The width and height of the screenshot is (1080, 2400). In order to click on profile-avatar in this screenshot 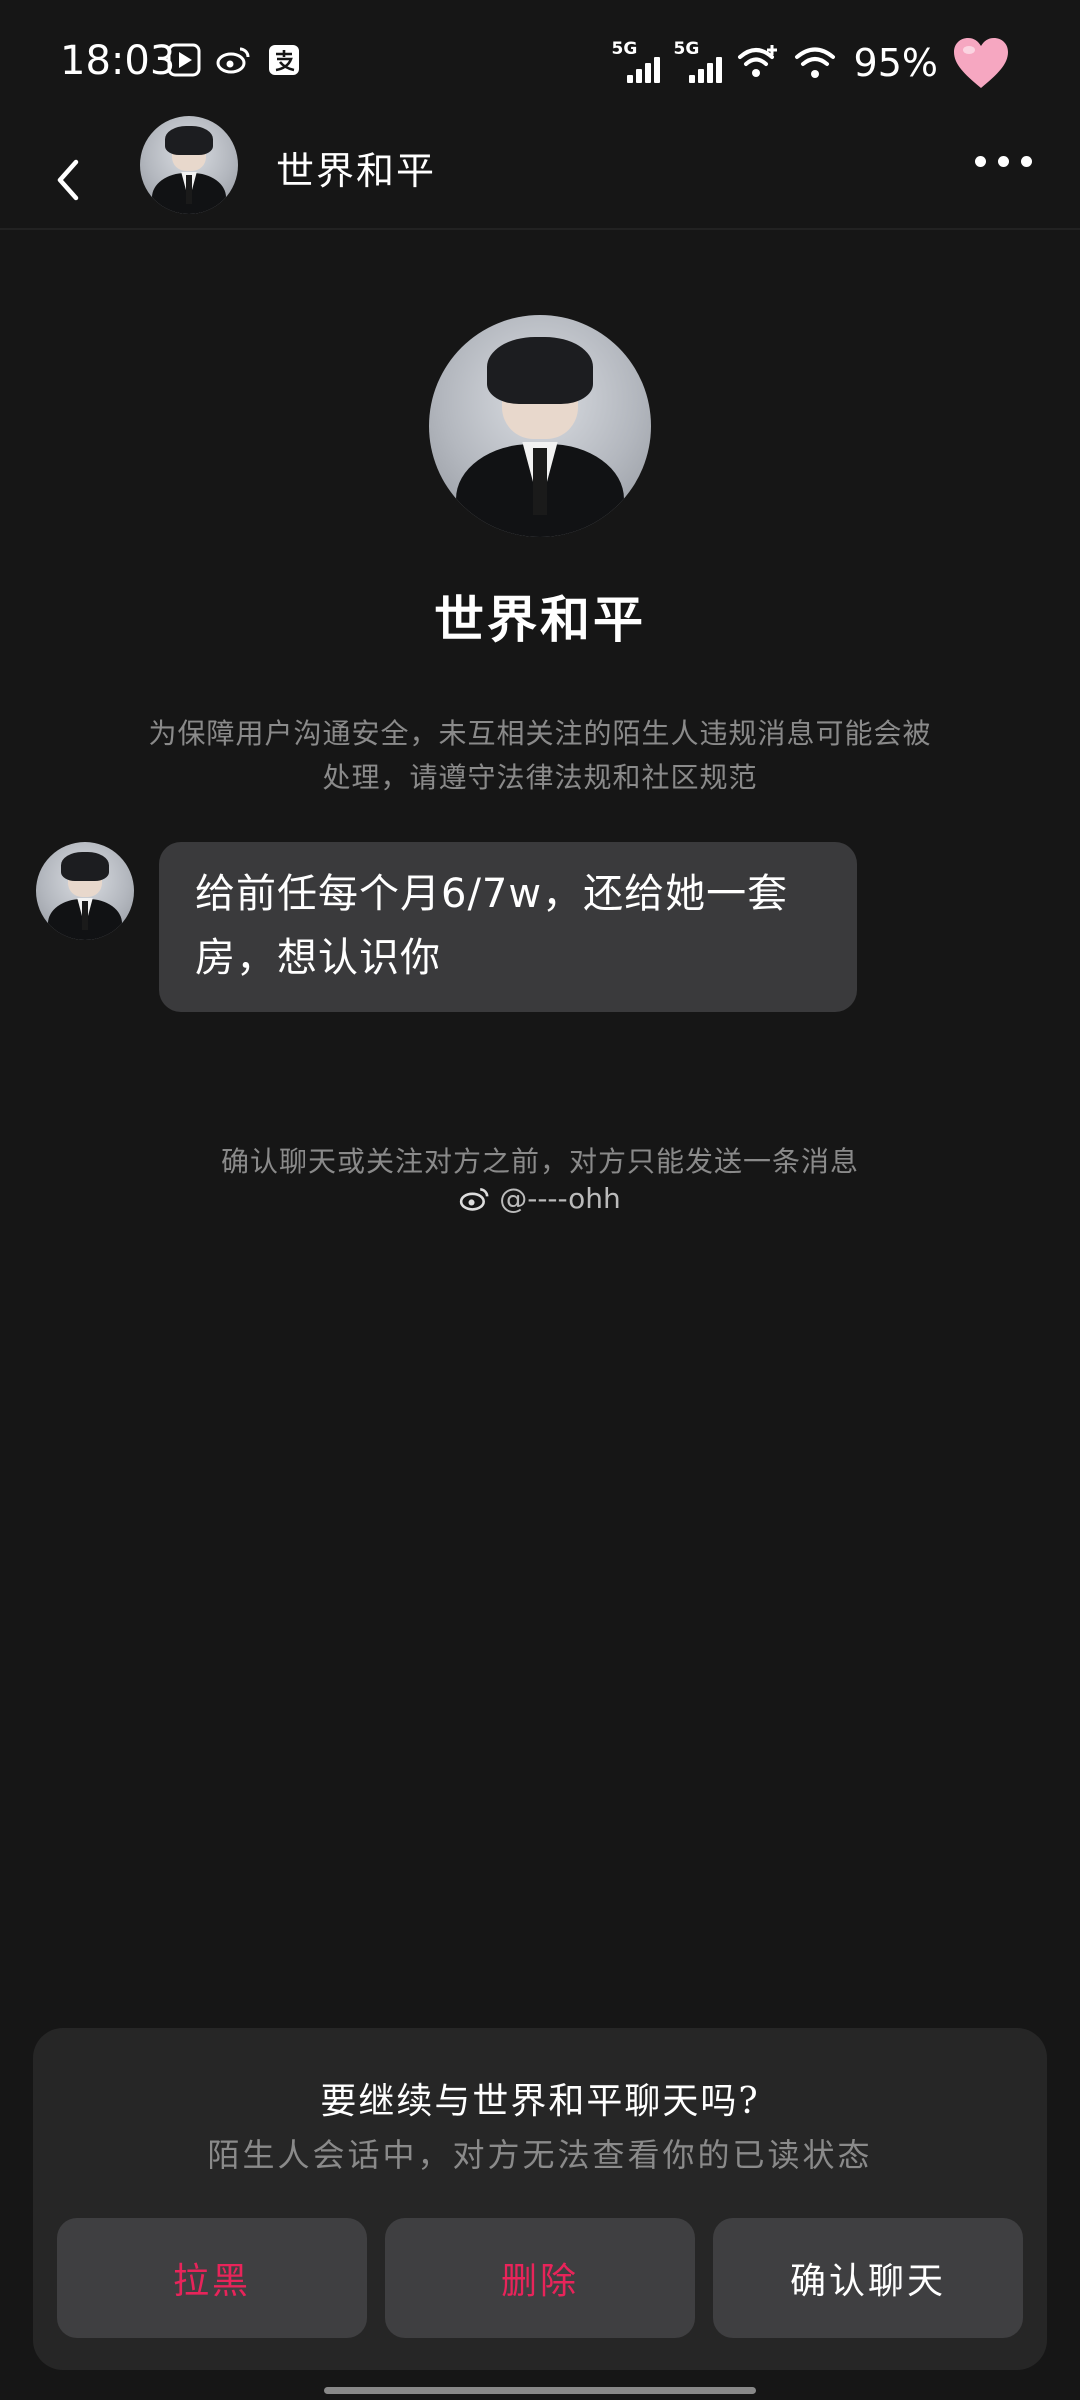, I will do `click(540, 426)`.